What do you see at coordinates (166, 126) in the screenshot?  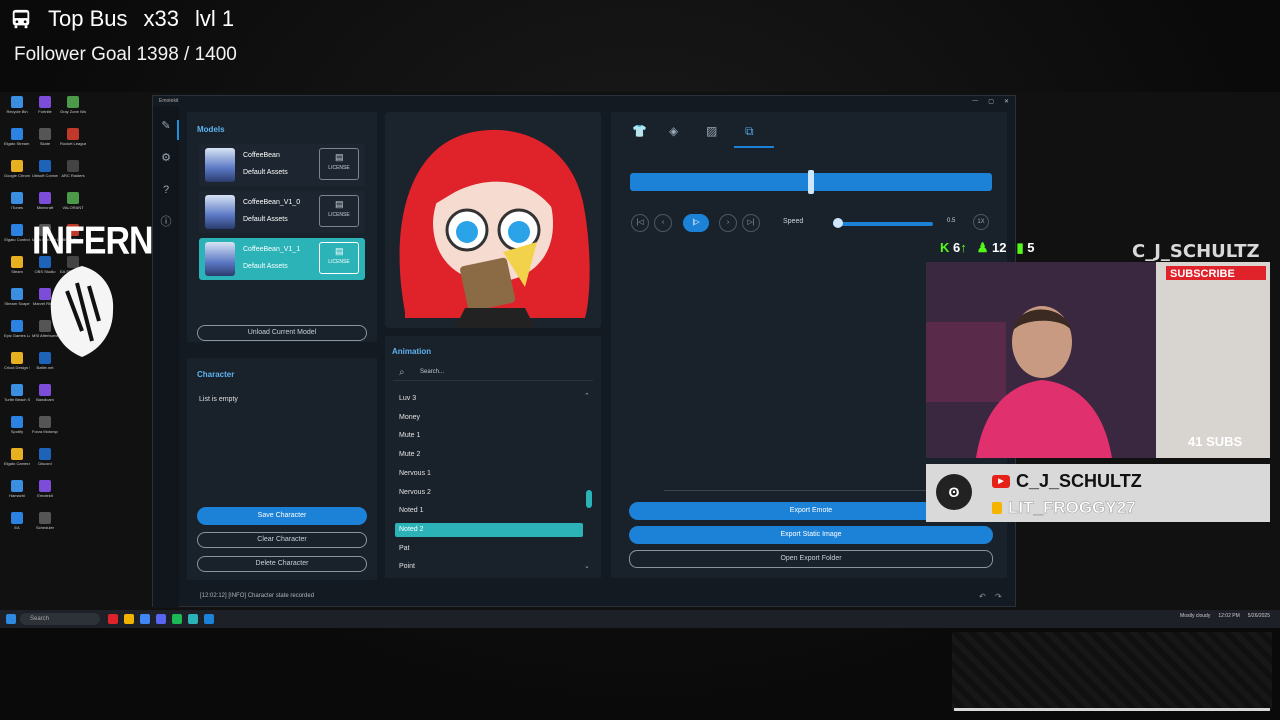 I see `edit-icon: ✎` at bounding box center [166, 126].